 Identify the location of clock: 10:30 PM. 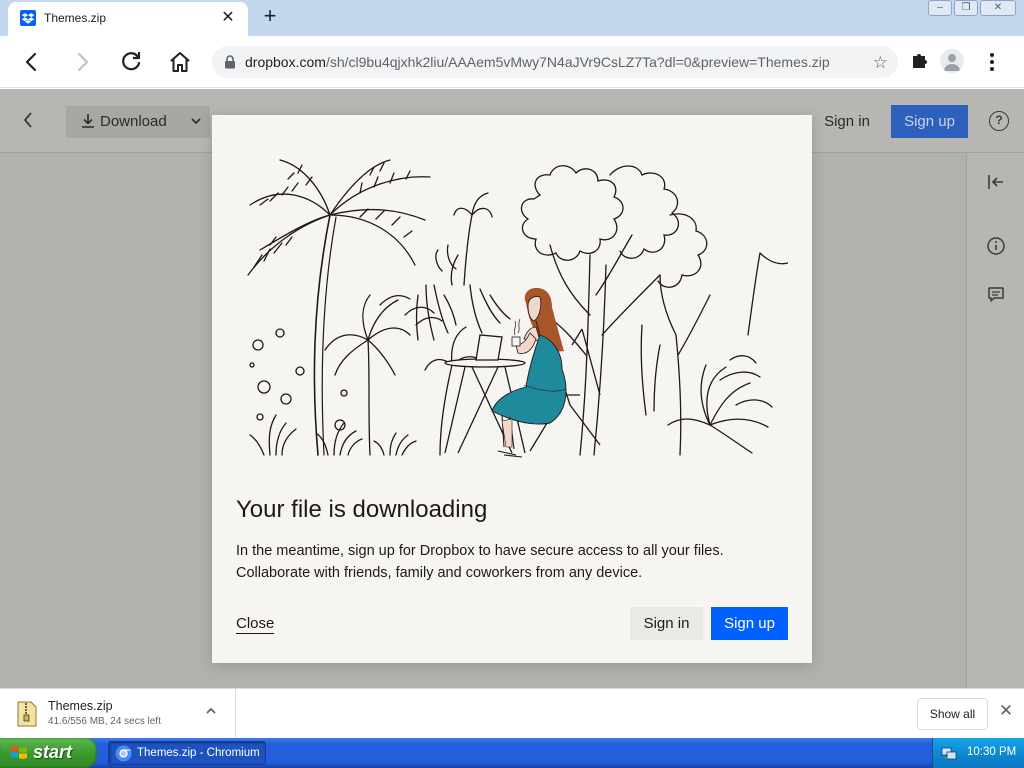
(992, 752).